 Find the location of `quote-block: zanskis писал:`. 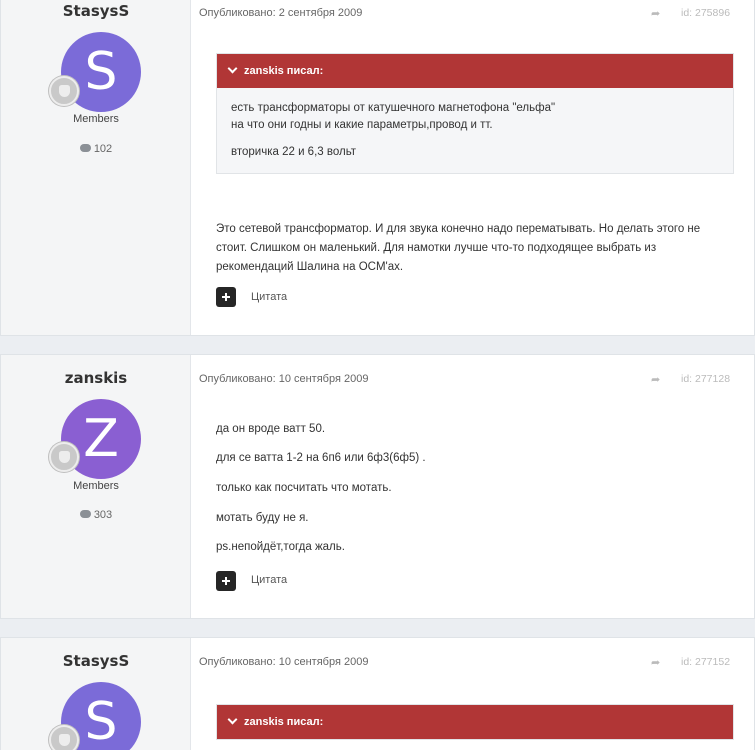

quote-block: zanskis писал: is located at coordinates (475, 722).